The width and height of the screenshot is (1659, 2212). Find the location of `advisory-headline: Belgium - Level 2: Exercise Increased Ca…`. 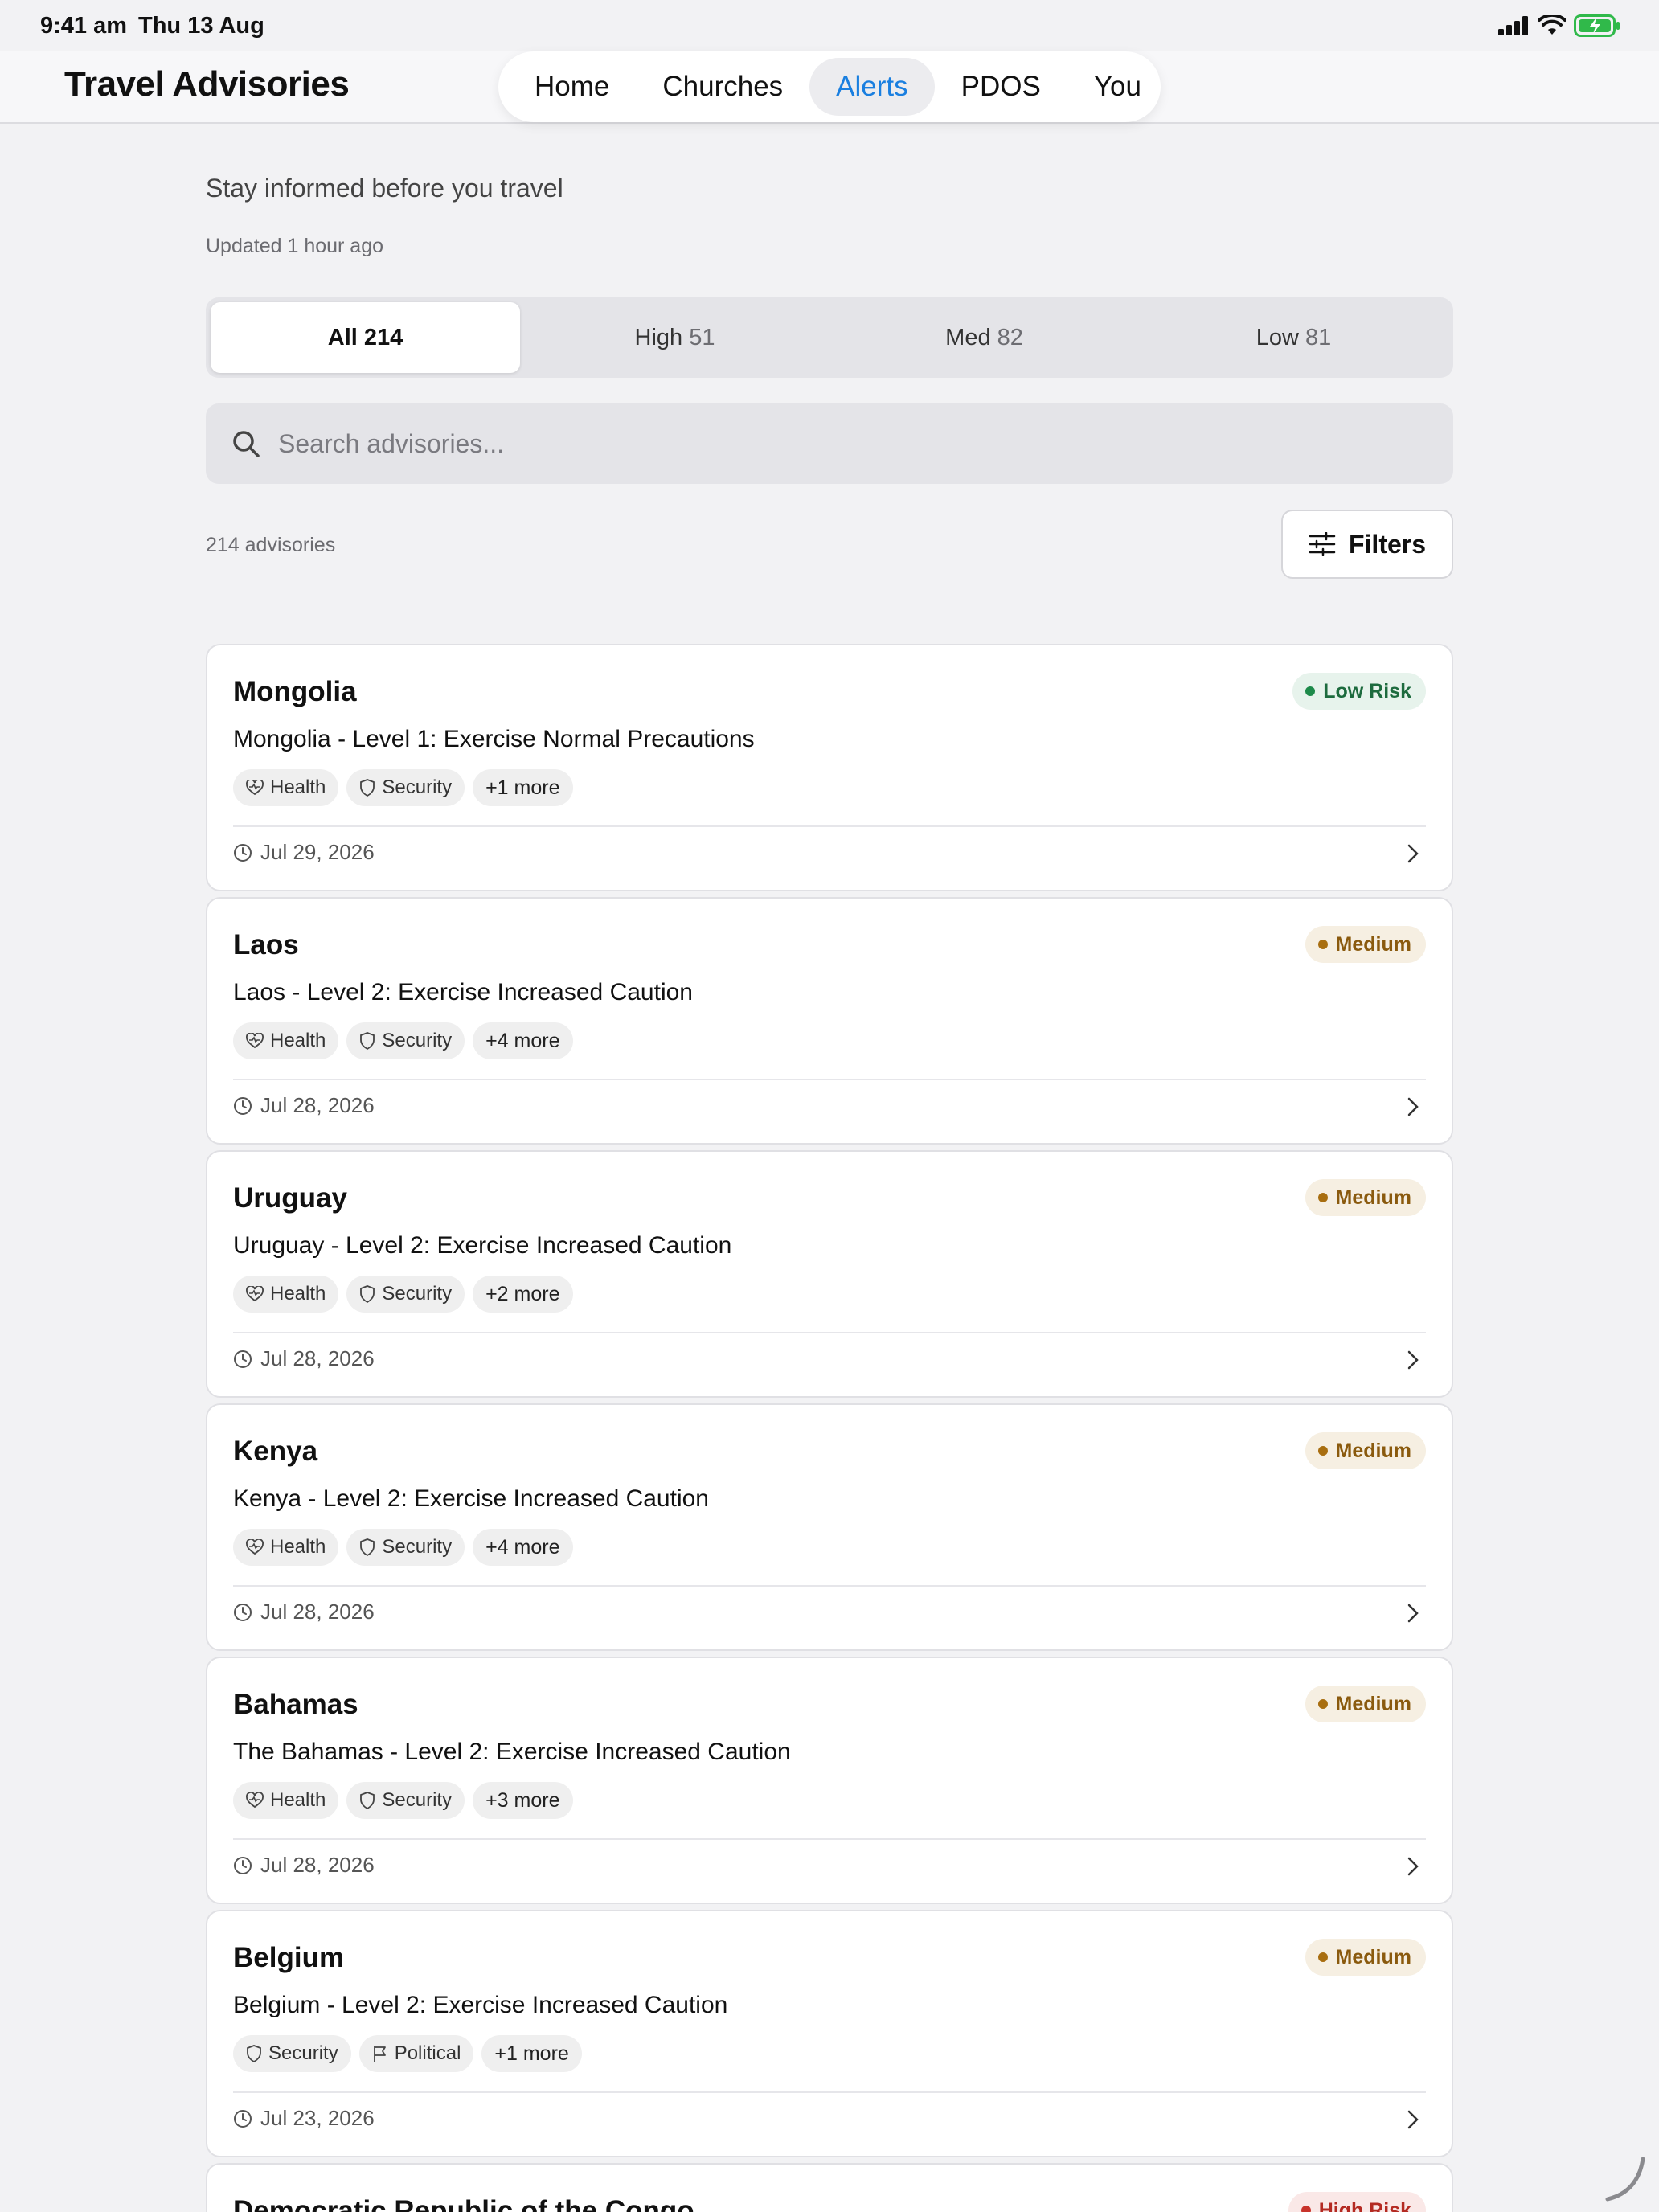

advisory-headline: Belgium - Level 2: Exercise Increased Ca… is located at coordinates (480, 2005).